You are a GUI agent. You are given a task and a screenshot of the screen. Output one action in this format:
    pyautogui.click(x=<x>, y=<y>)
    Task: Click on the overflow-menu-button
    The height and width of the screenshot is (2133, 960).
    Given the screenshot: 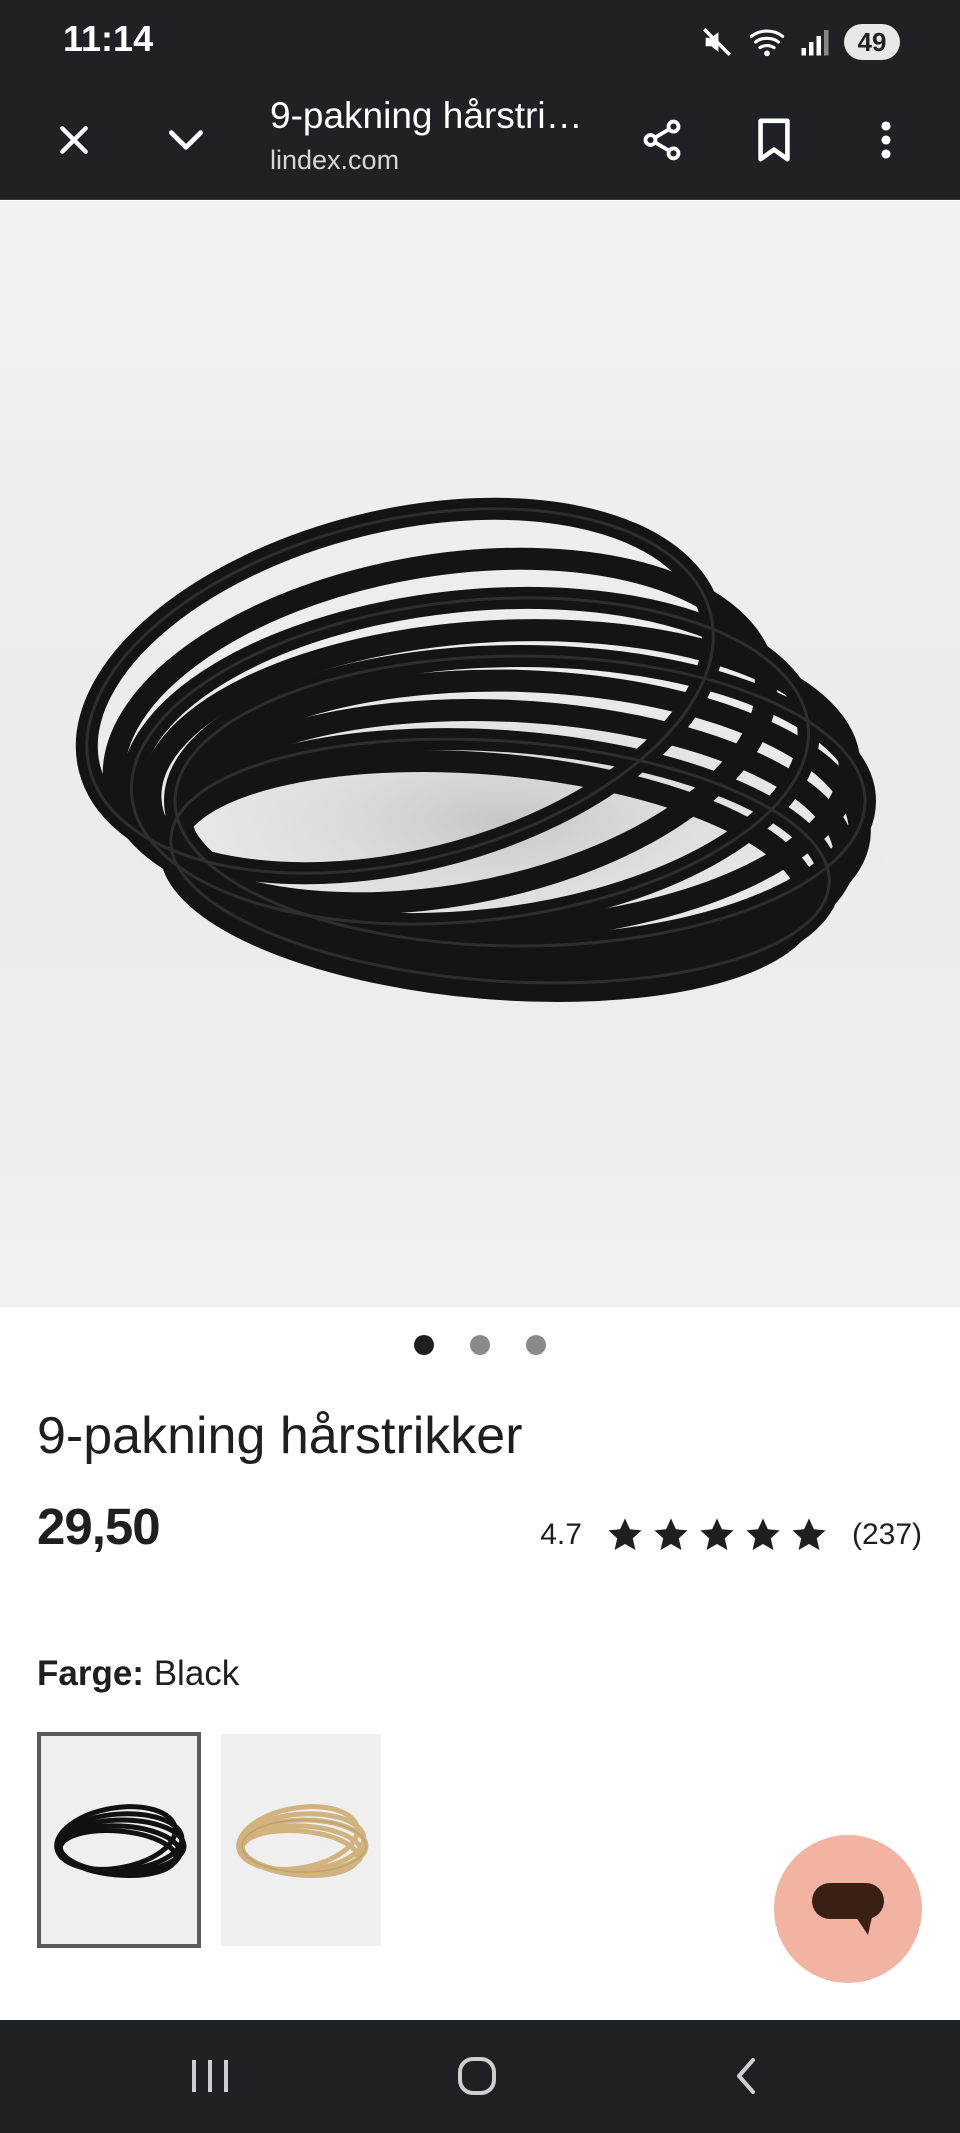 What is the action you would take?
    pyautogui.click(x=886, y=140)
    